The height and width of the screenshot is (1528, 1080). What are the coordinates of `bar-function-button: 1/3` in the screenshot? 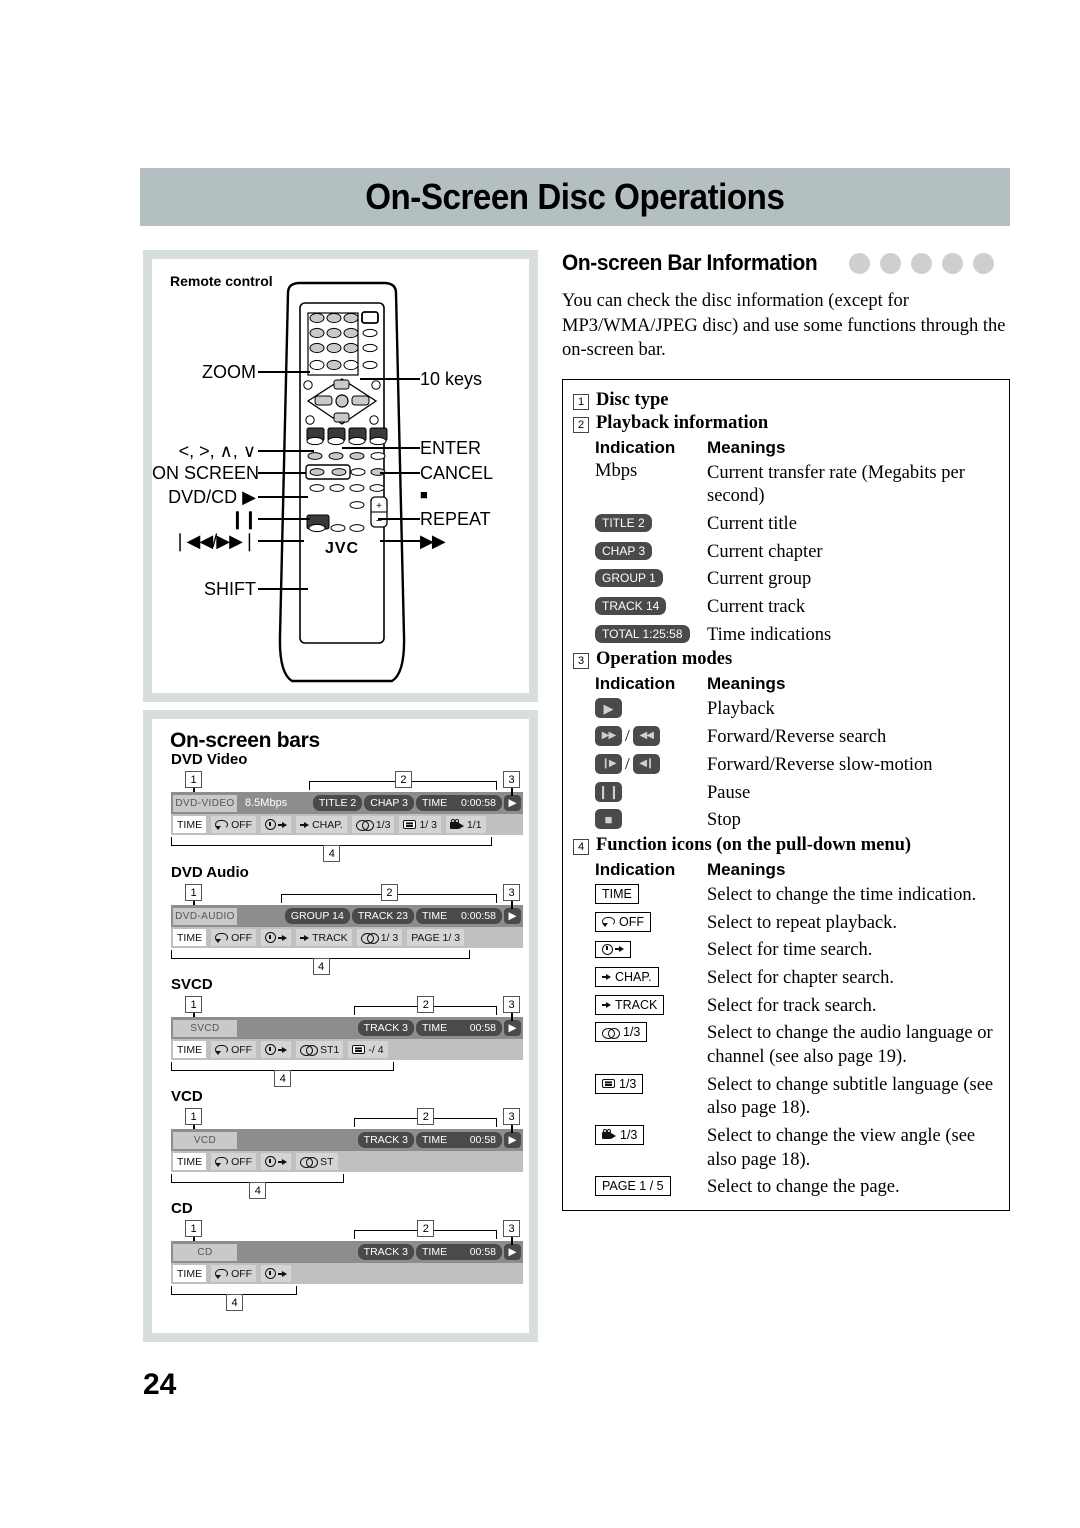 It's located at (373, 824).